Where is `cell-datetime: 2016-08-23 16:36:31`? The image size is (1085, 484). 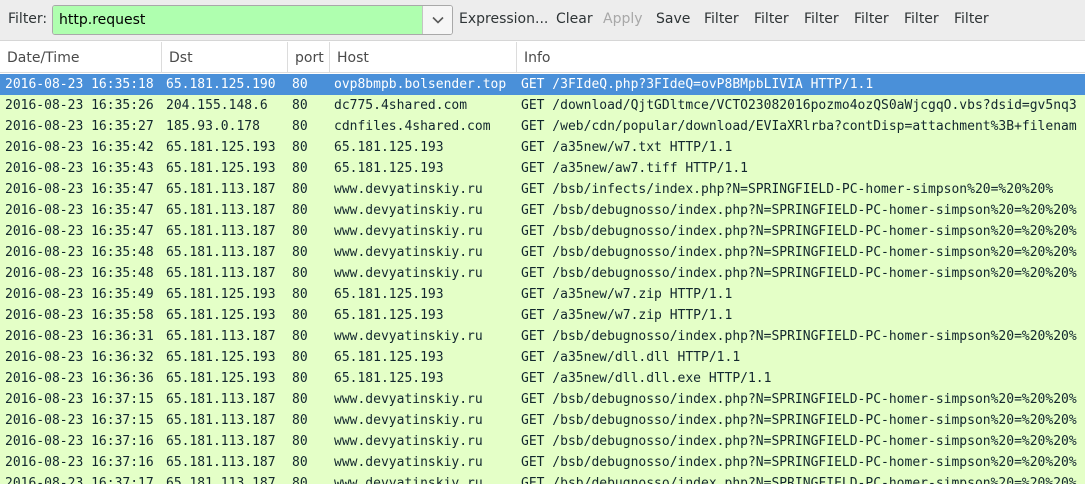
cell-datetime: 2016-08-23 16:36:31 is located at coordinates (79, 336).